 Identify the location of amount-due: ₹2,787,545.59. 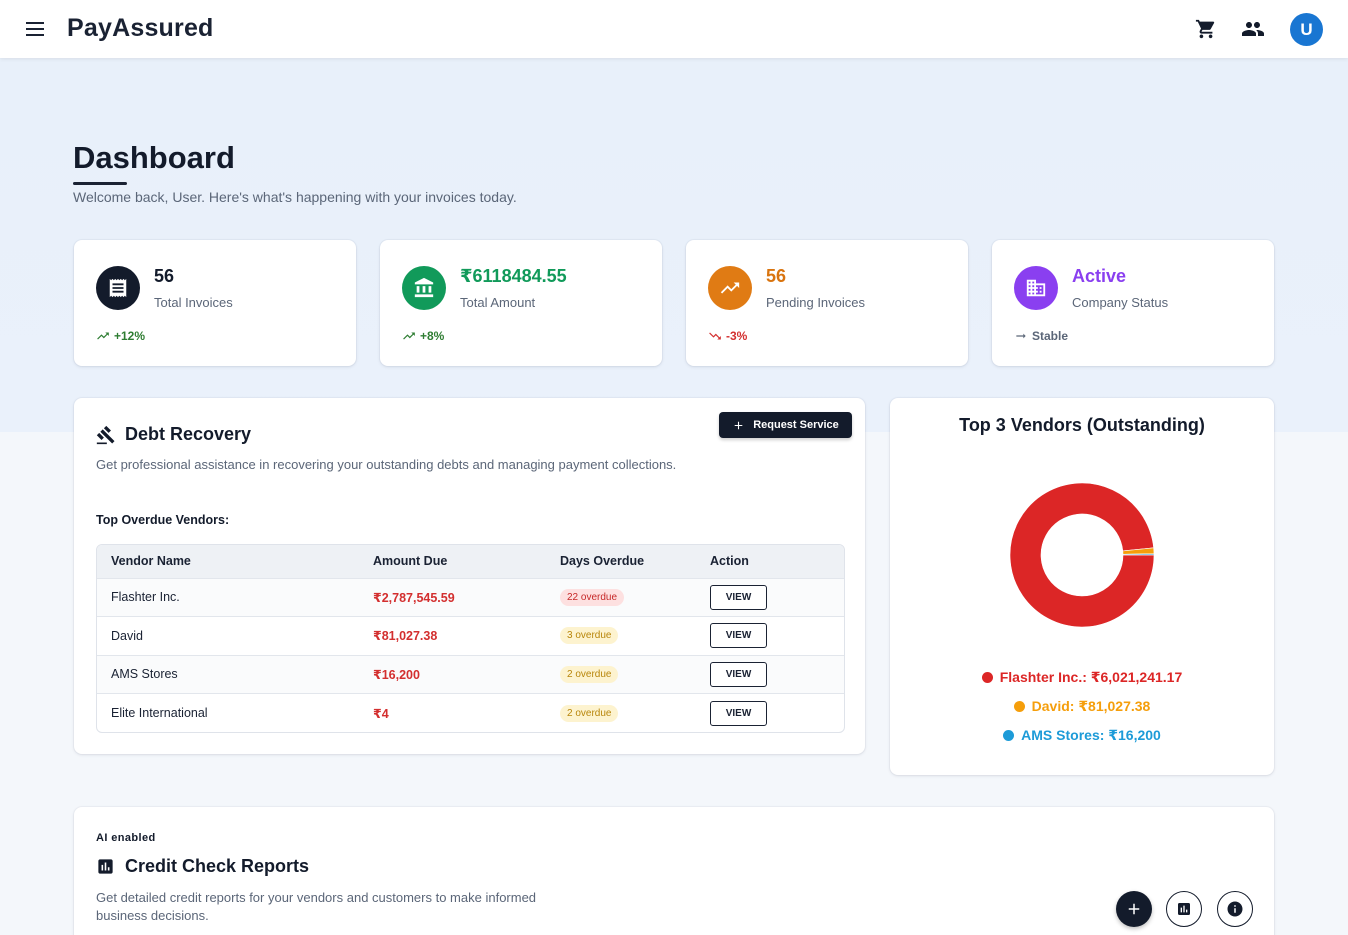
(452, 597).